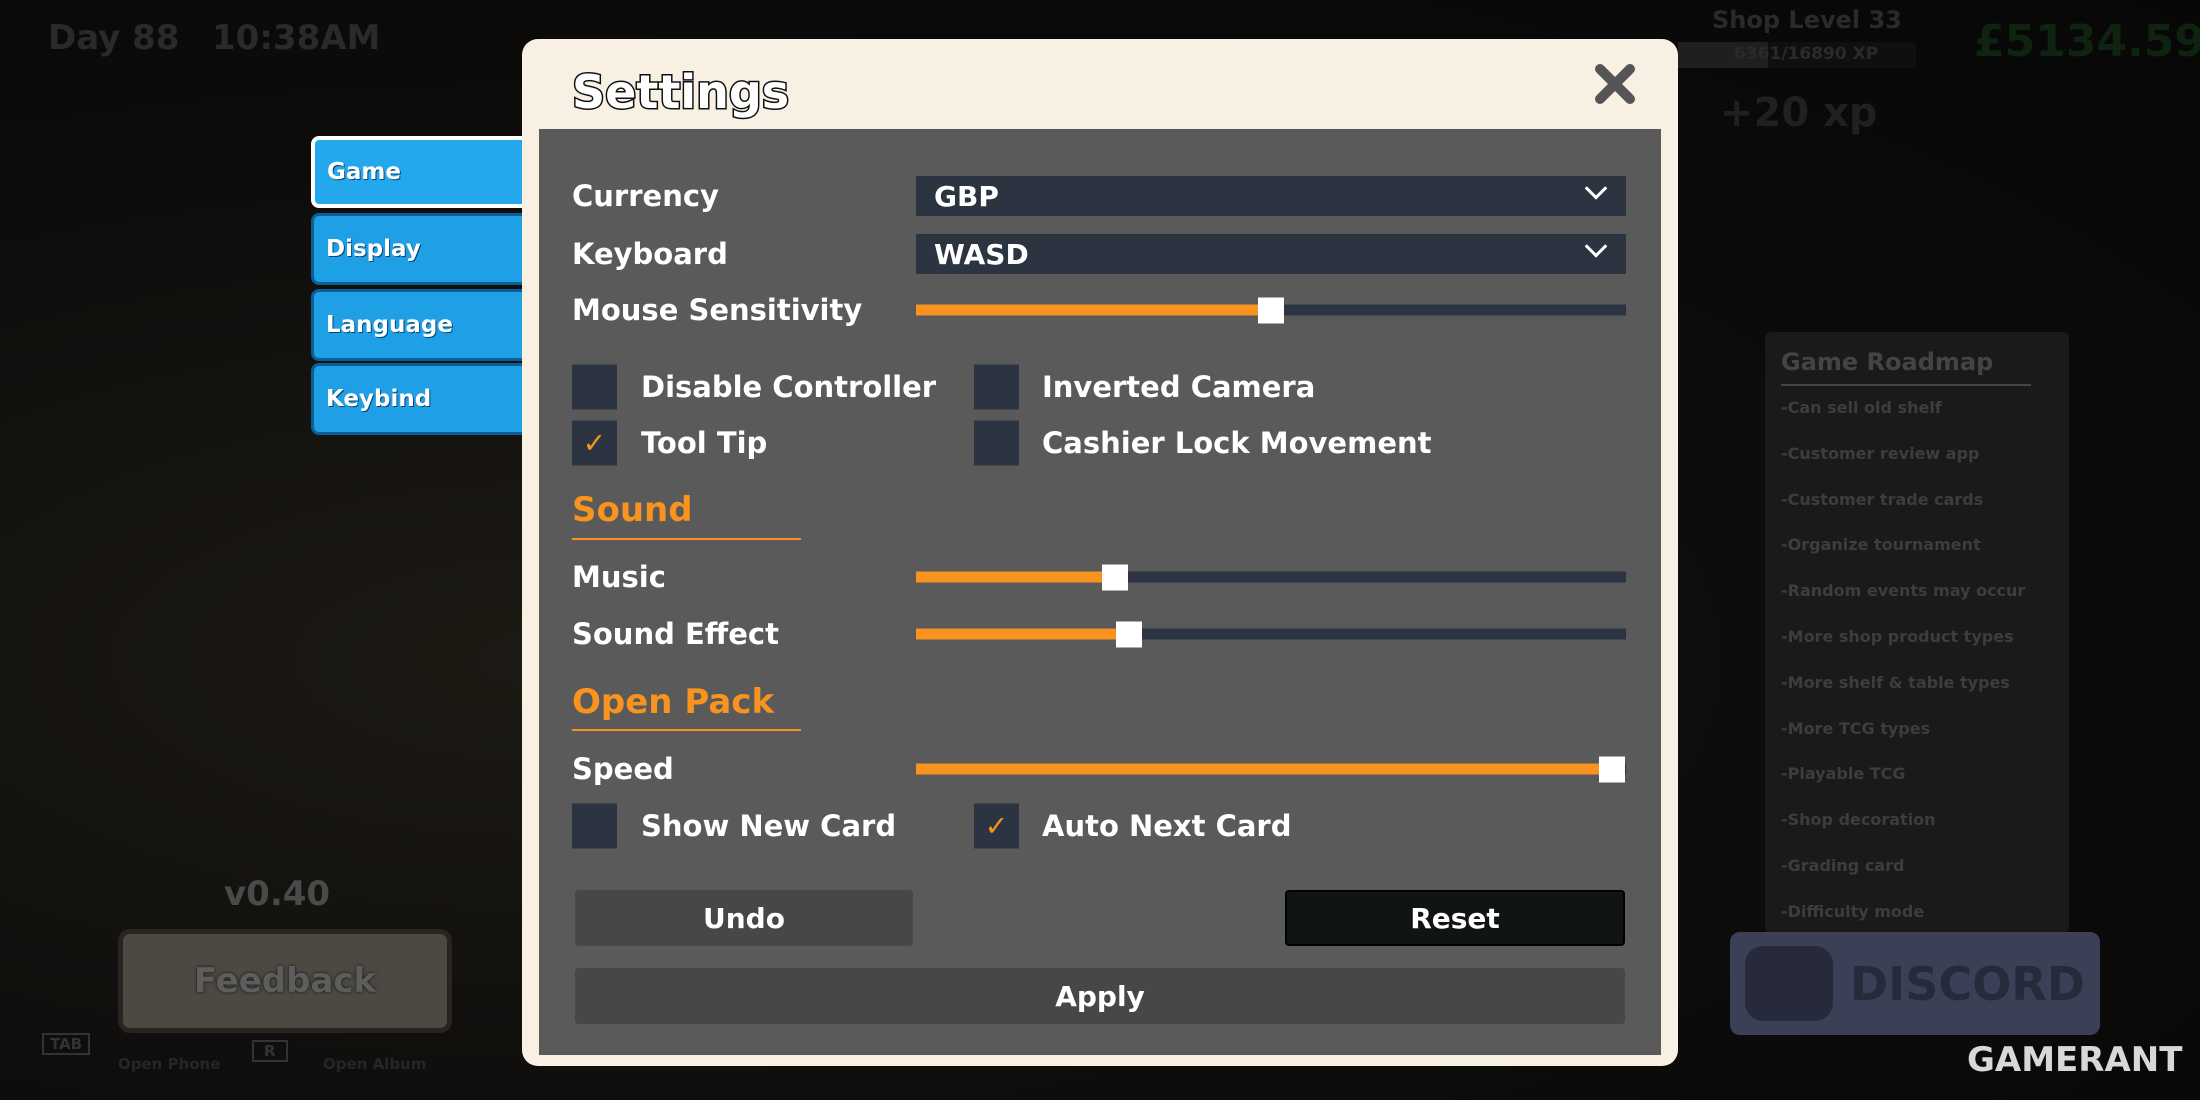 The height and width of the screenshot is (1100, 2200). I want to click on hint-key-r: R, so click(270, 1051).